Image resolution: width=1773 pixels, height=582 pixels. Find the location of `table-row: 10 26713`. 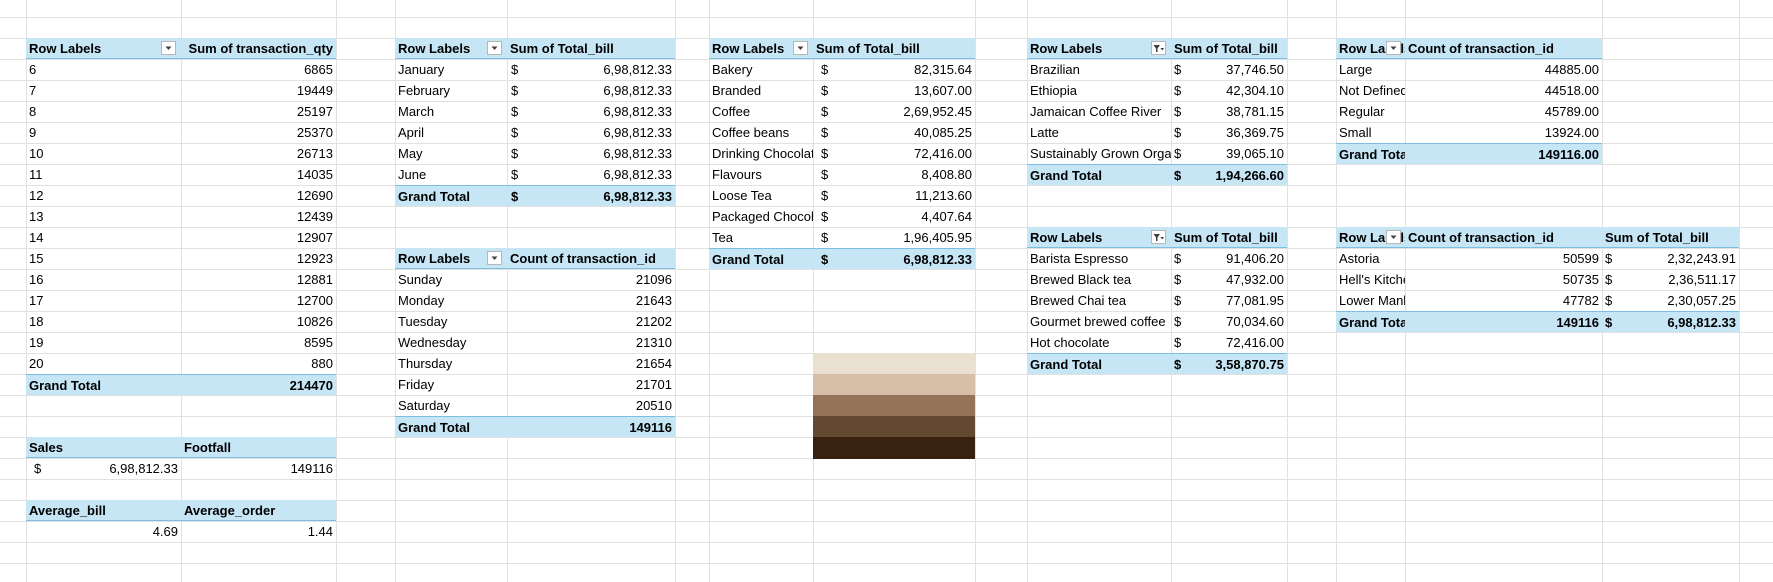

table-row: 10 26713 is located at coordinates (181, 153).